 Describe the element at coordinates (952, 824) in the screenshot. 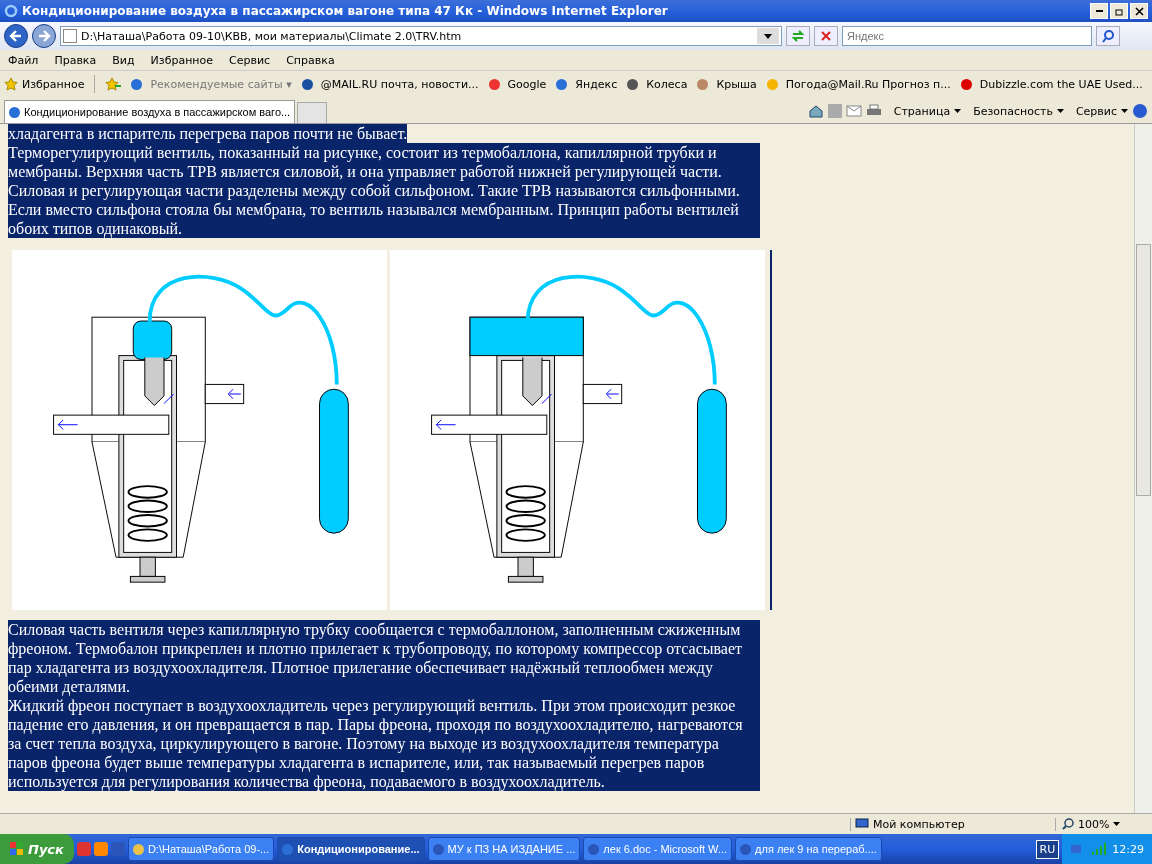

I see `zone-label: Мой компьютер` at that location.